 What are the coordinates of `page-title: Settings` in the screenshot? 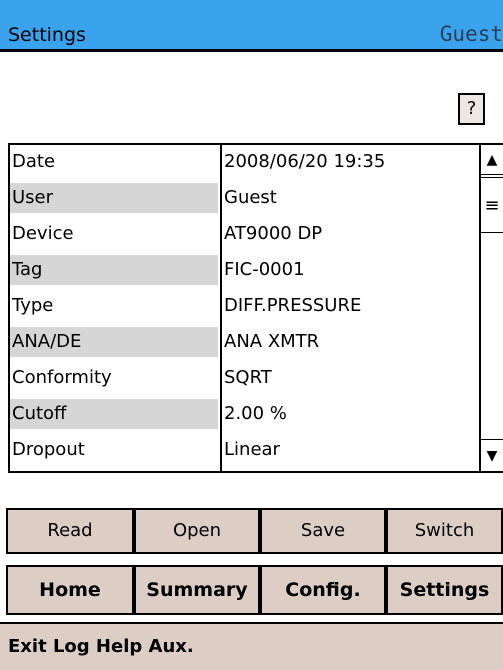 It's located at (47, 35).